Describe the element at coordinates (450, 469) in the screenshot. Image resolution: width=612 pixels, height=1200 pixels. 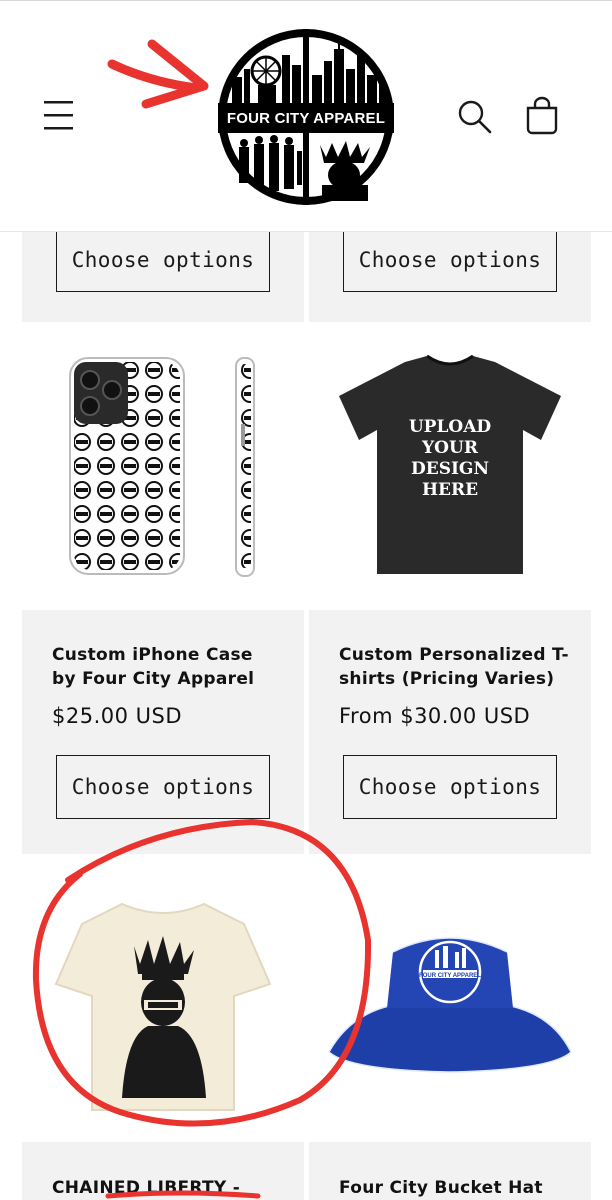
I see `svg-text: DESIGN` at that location.